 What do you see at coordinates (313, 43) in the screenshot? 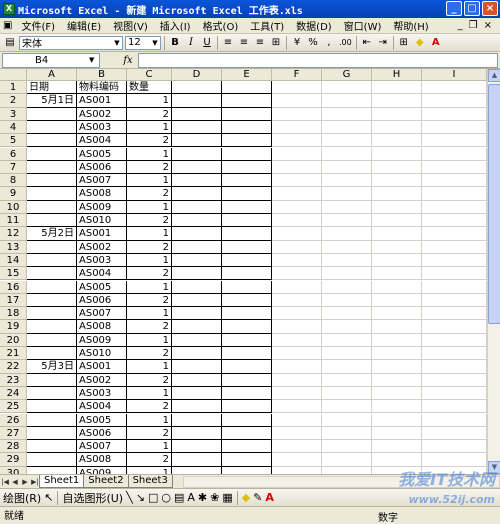
I see `percent-button: %` at bounding box center [313, 43].